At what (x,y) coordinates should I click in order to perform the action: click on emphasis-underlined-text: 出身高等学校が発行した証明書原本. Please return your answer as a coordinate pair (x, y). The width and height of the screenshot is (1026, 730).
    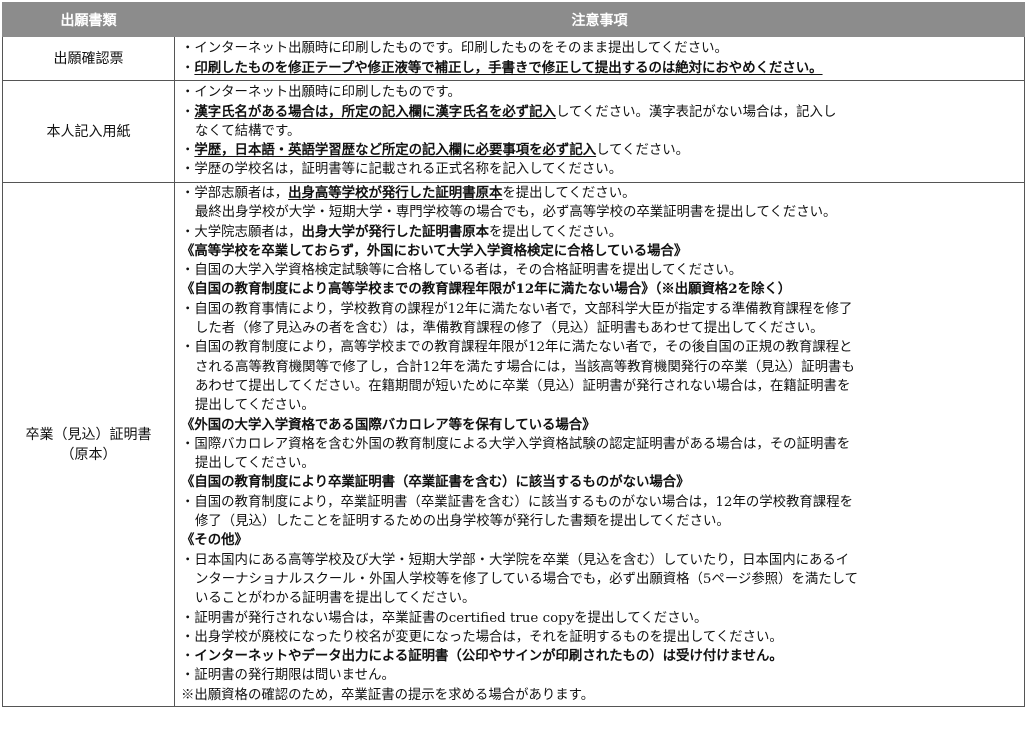
    Looking at the image, I should click on (395, 193).